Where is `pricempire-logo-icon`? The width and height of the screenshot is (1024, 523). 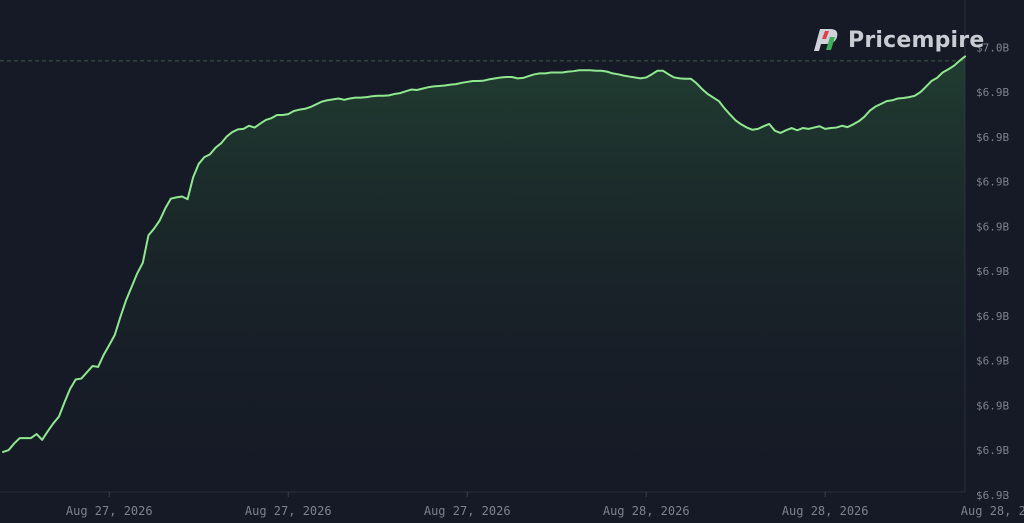
pricempire-logo-icon is located at coordinates (826, 40).